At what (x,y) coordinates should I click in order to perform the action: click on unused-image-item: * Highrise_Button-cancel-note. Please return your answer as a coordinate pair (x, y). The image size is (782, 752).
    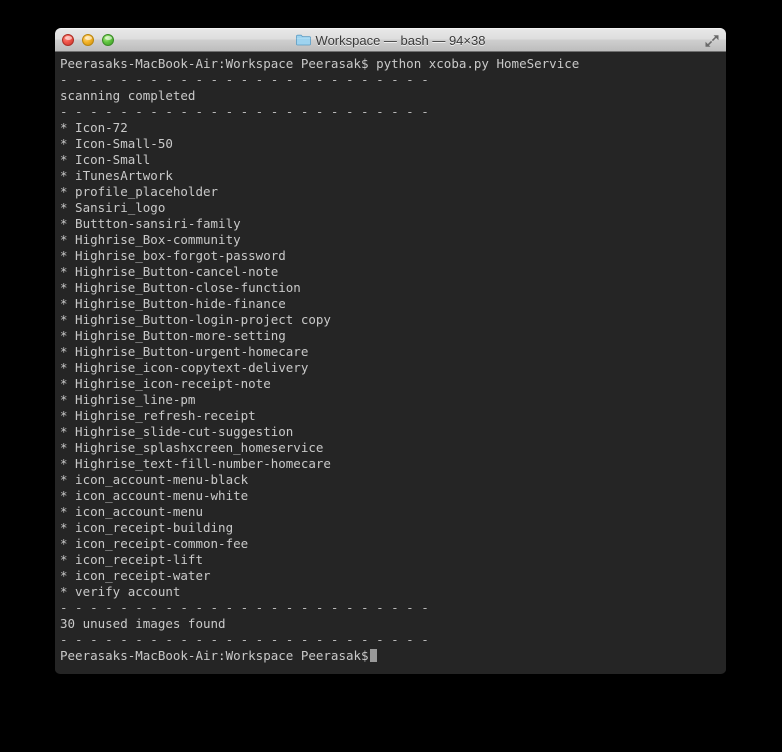
    Looking at the image, I should click on (169, 271).